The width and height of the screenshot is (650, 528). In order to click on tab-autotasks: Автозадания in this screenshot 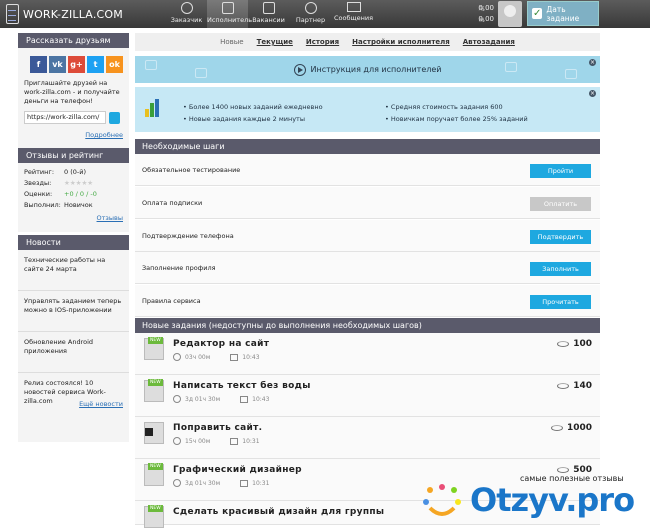, I will do `click(489, 42)`.